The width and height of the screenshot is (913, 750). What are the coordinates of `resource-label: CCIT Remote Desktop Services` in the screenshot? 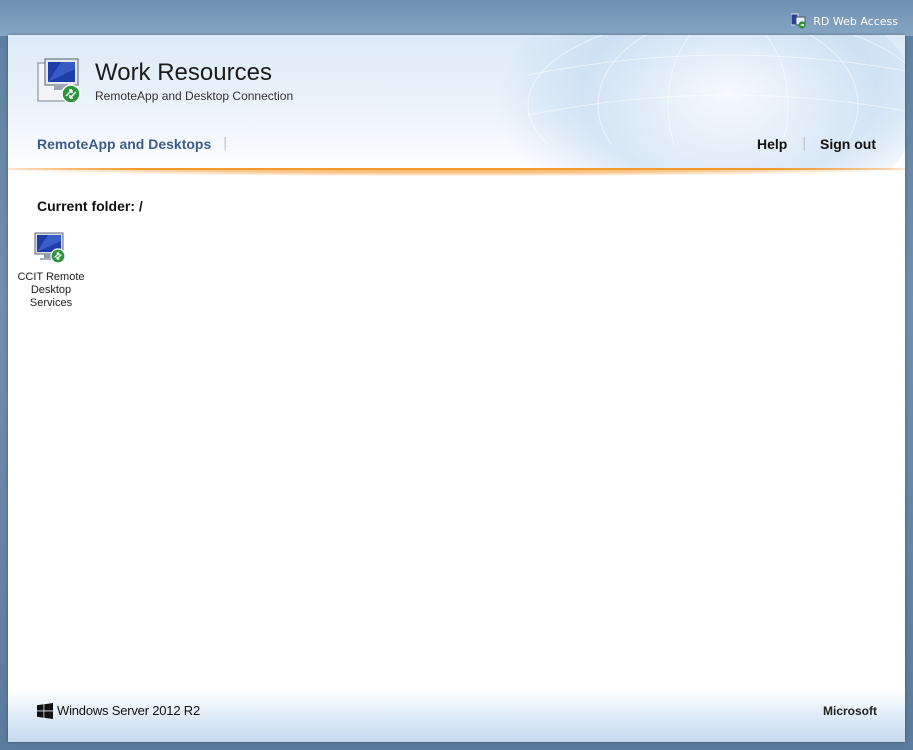 It's located at (51, 290).